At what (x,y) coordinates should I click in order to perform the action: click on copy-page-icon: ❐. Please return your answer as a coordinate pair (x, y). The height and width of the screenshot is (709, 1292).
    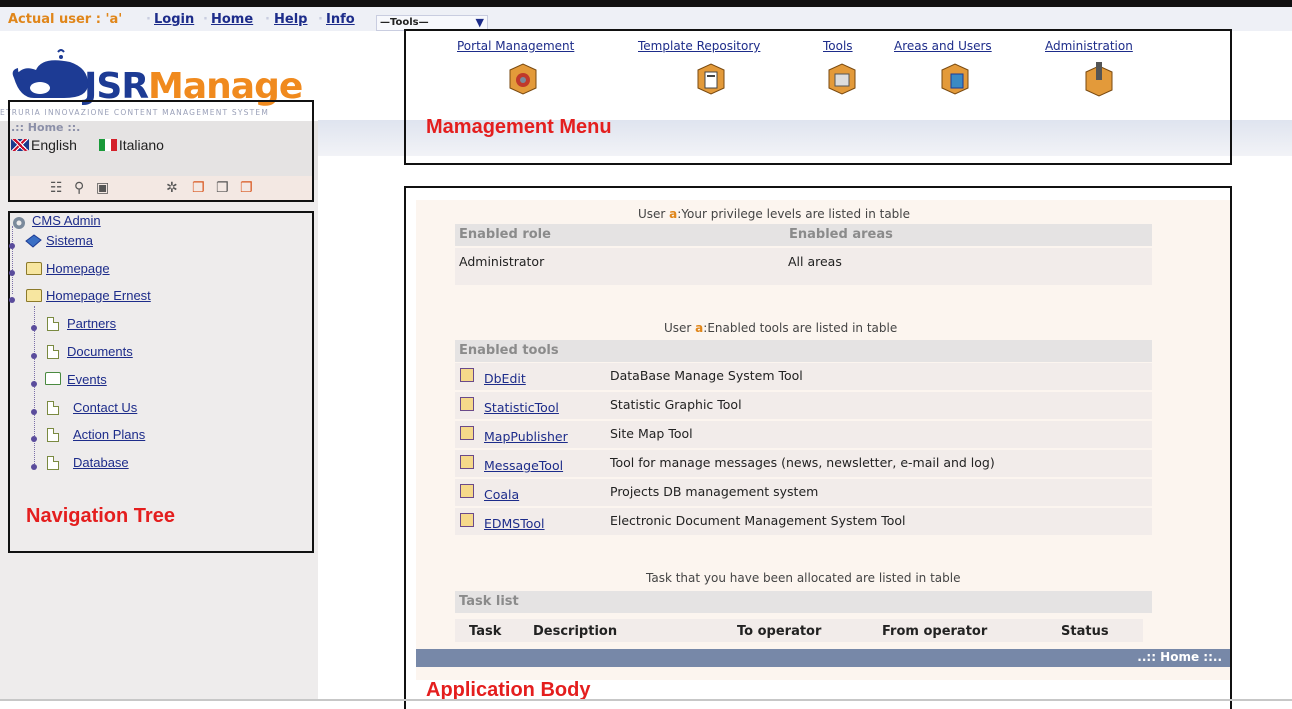
    Looking at the image, I should click on (222, 188).